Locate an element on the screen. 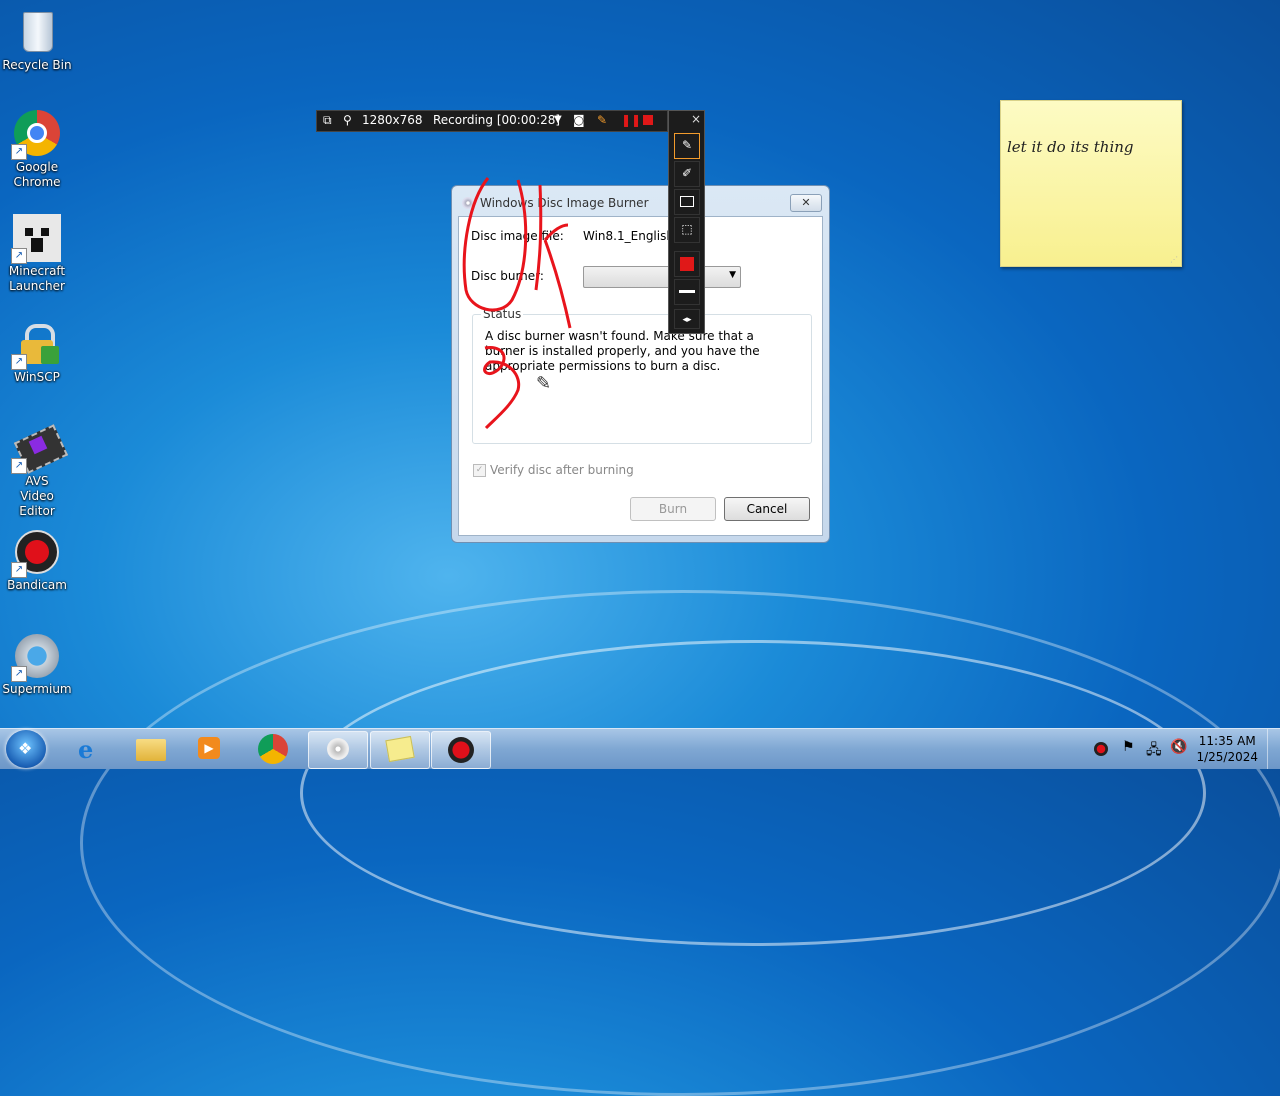  taskbar-file-explorer is located at coordinates (151, 749).